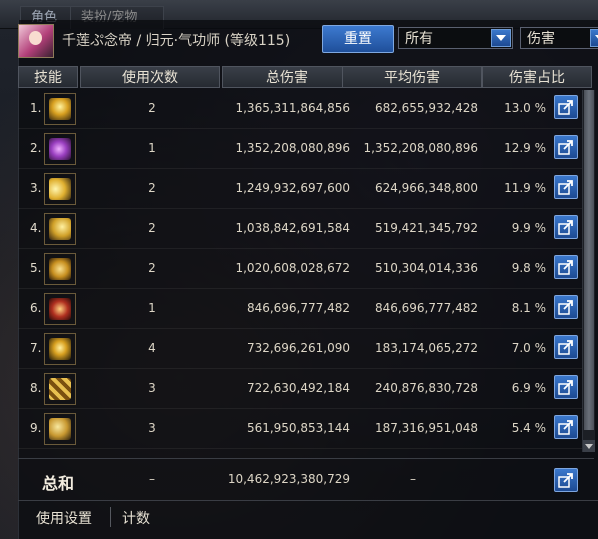  What do you see at coordinates (426, 388) in the screenshot?
I see `row-average-damage: 240,876,830,728` at bounding box center [426, 388].